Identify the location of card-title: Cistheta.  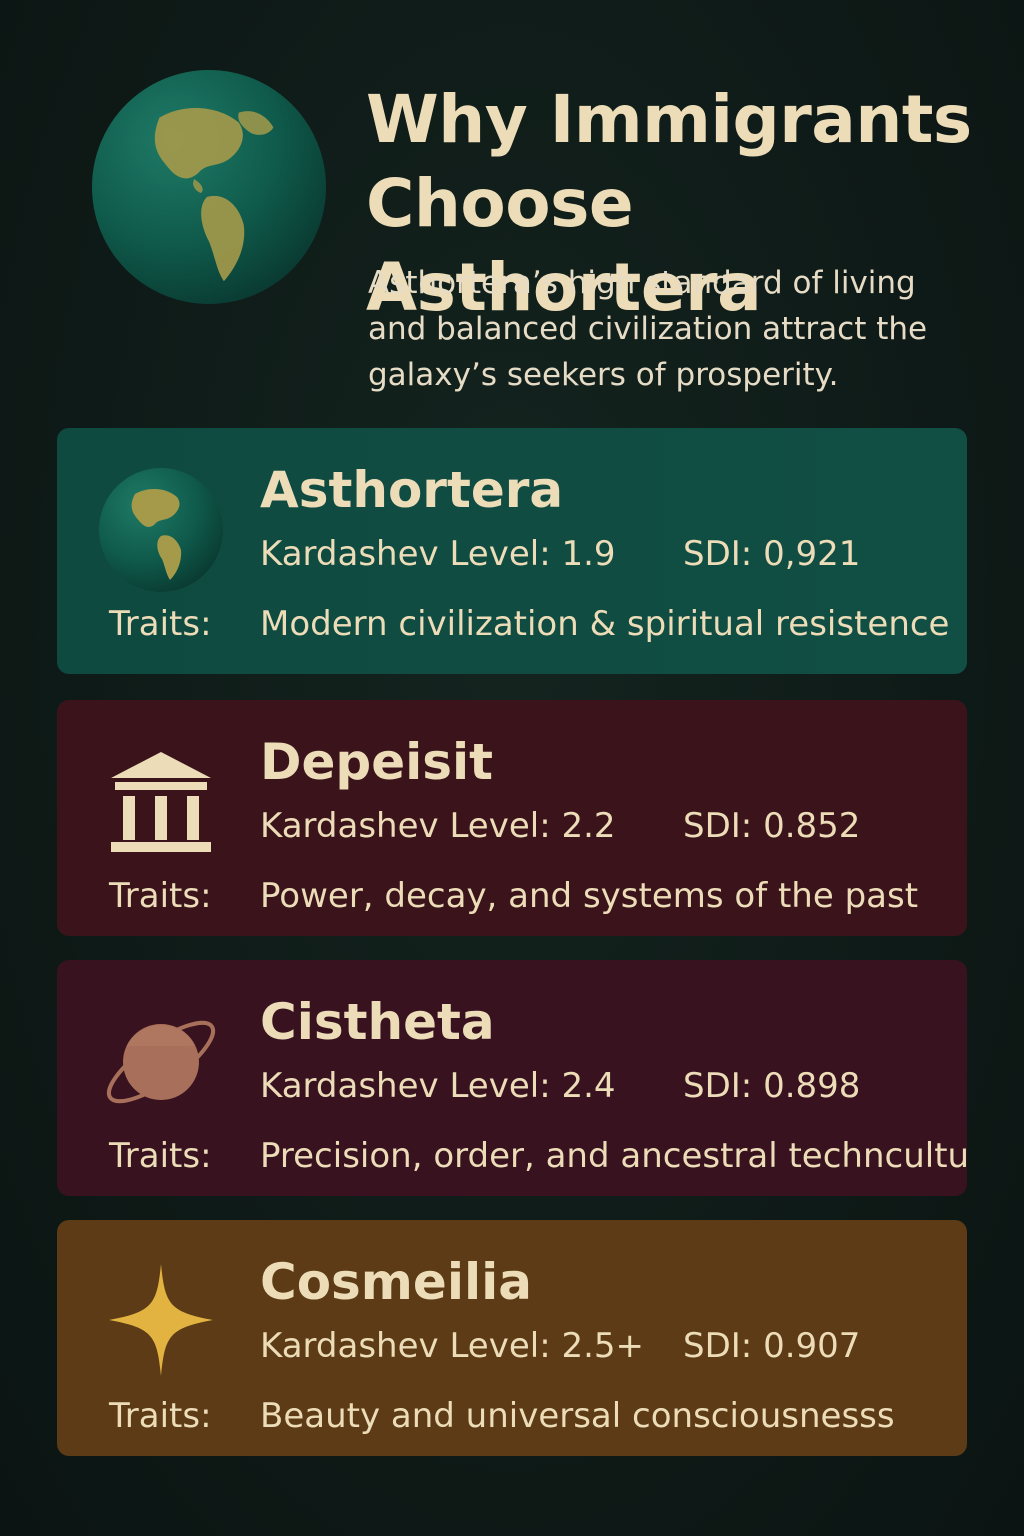
(377, 1022).